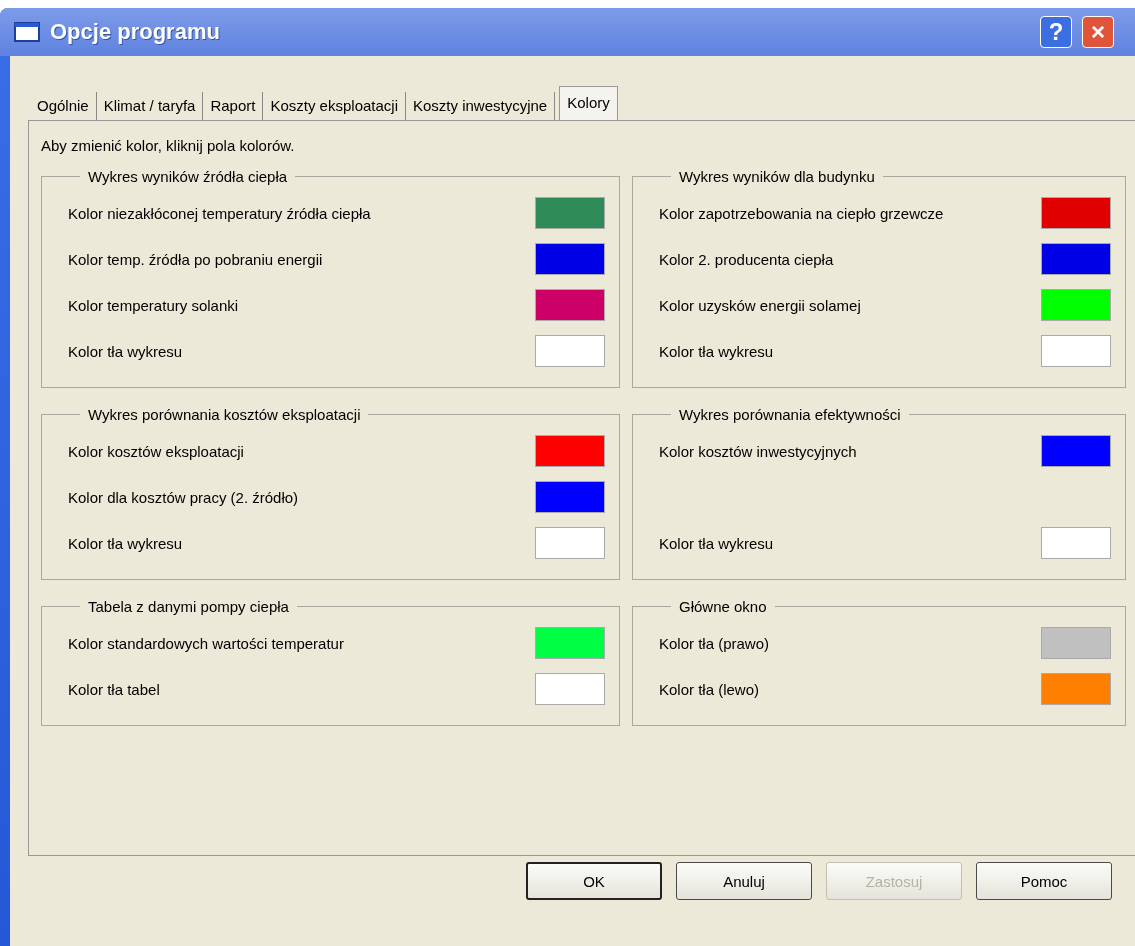 The width and height of the screenshot is (1135, 946). I want to click on group-title: Wykres wyników dla budynku, so click(777, 176).